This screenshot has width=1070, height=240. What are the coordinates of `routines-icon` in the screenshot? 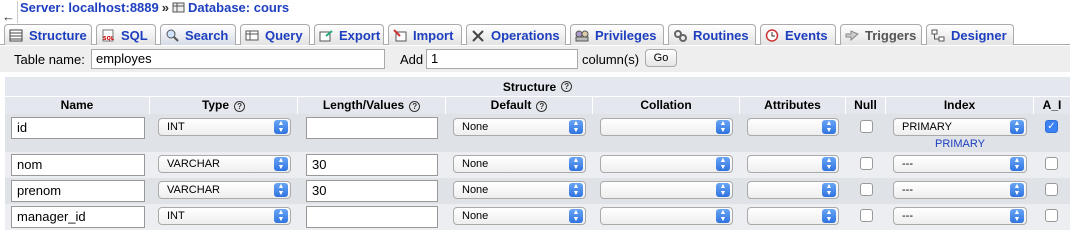 It's located at (680, 35).